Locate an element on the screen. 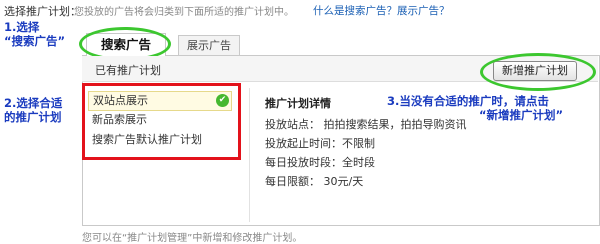 The image size is (600, 244). panel-divider is located at coordinates (249, 155).